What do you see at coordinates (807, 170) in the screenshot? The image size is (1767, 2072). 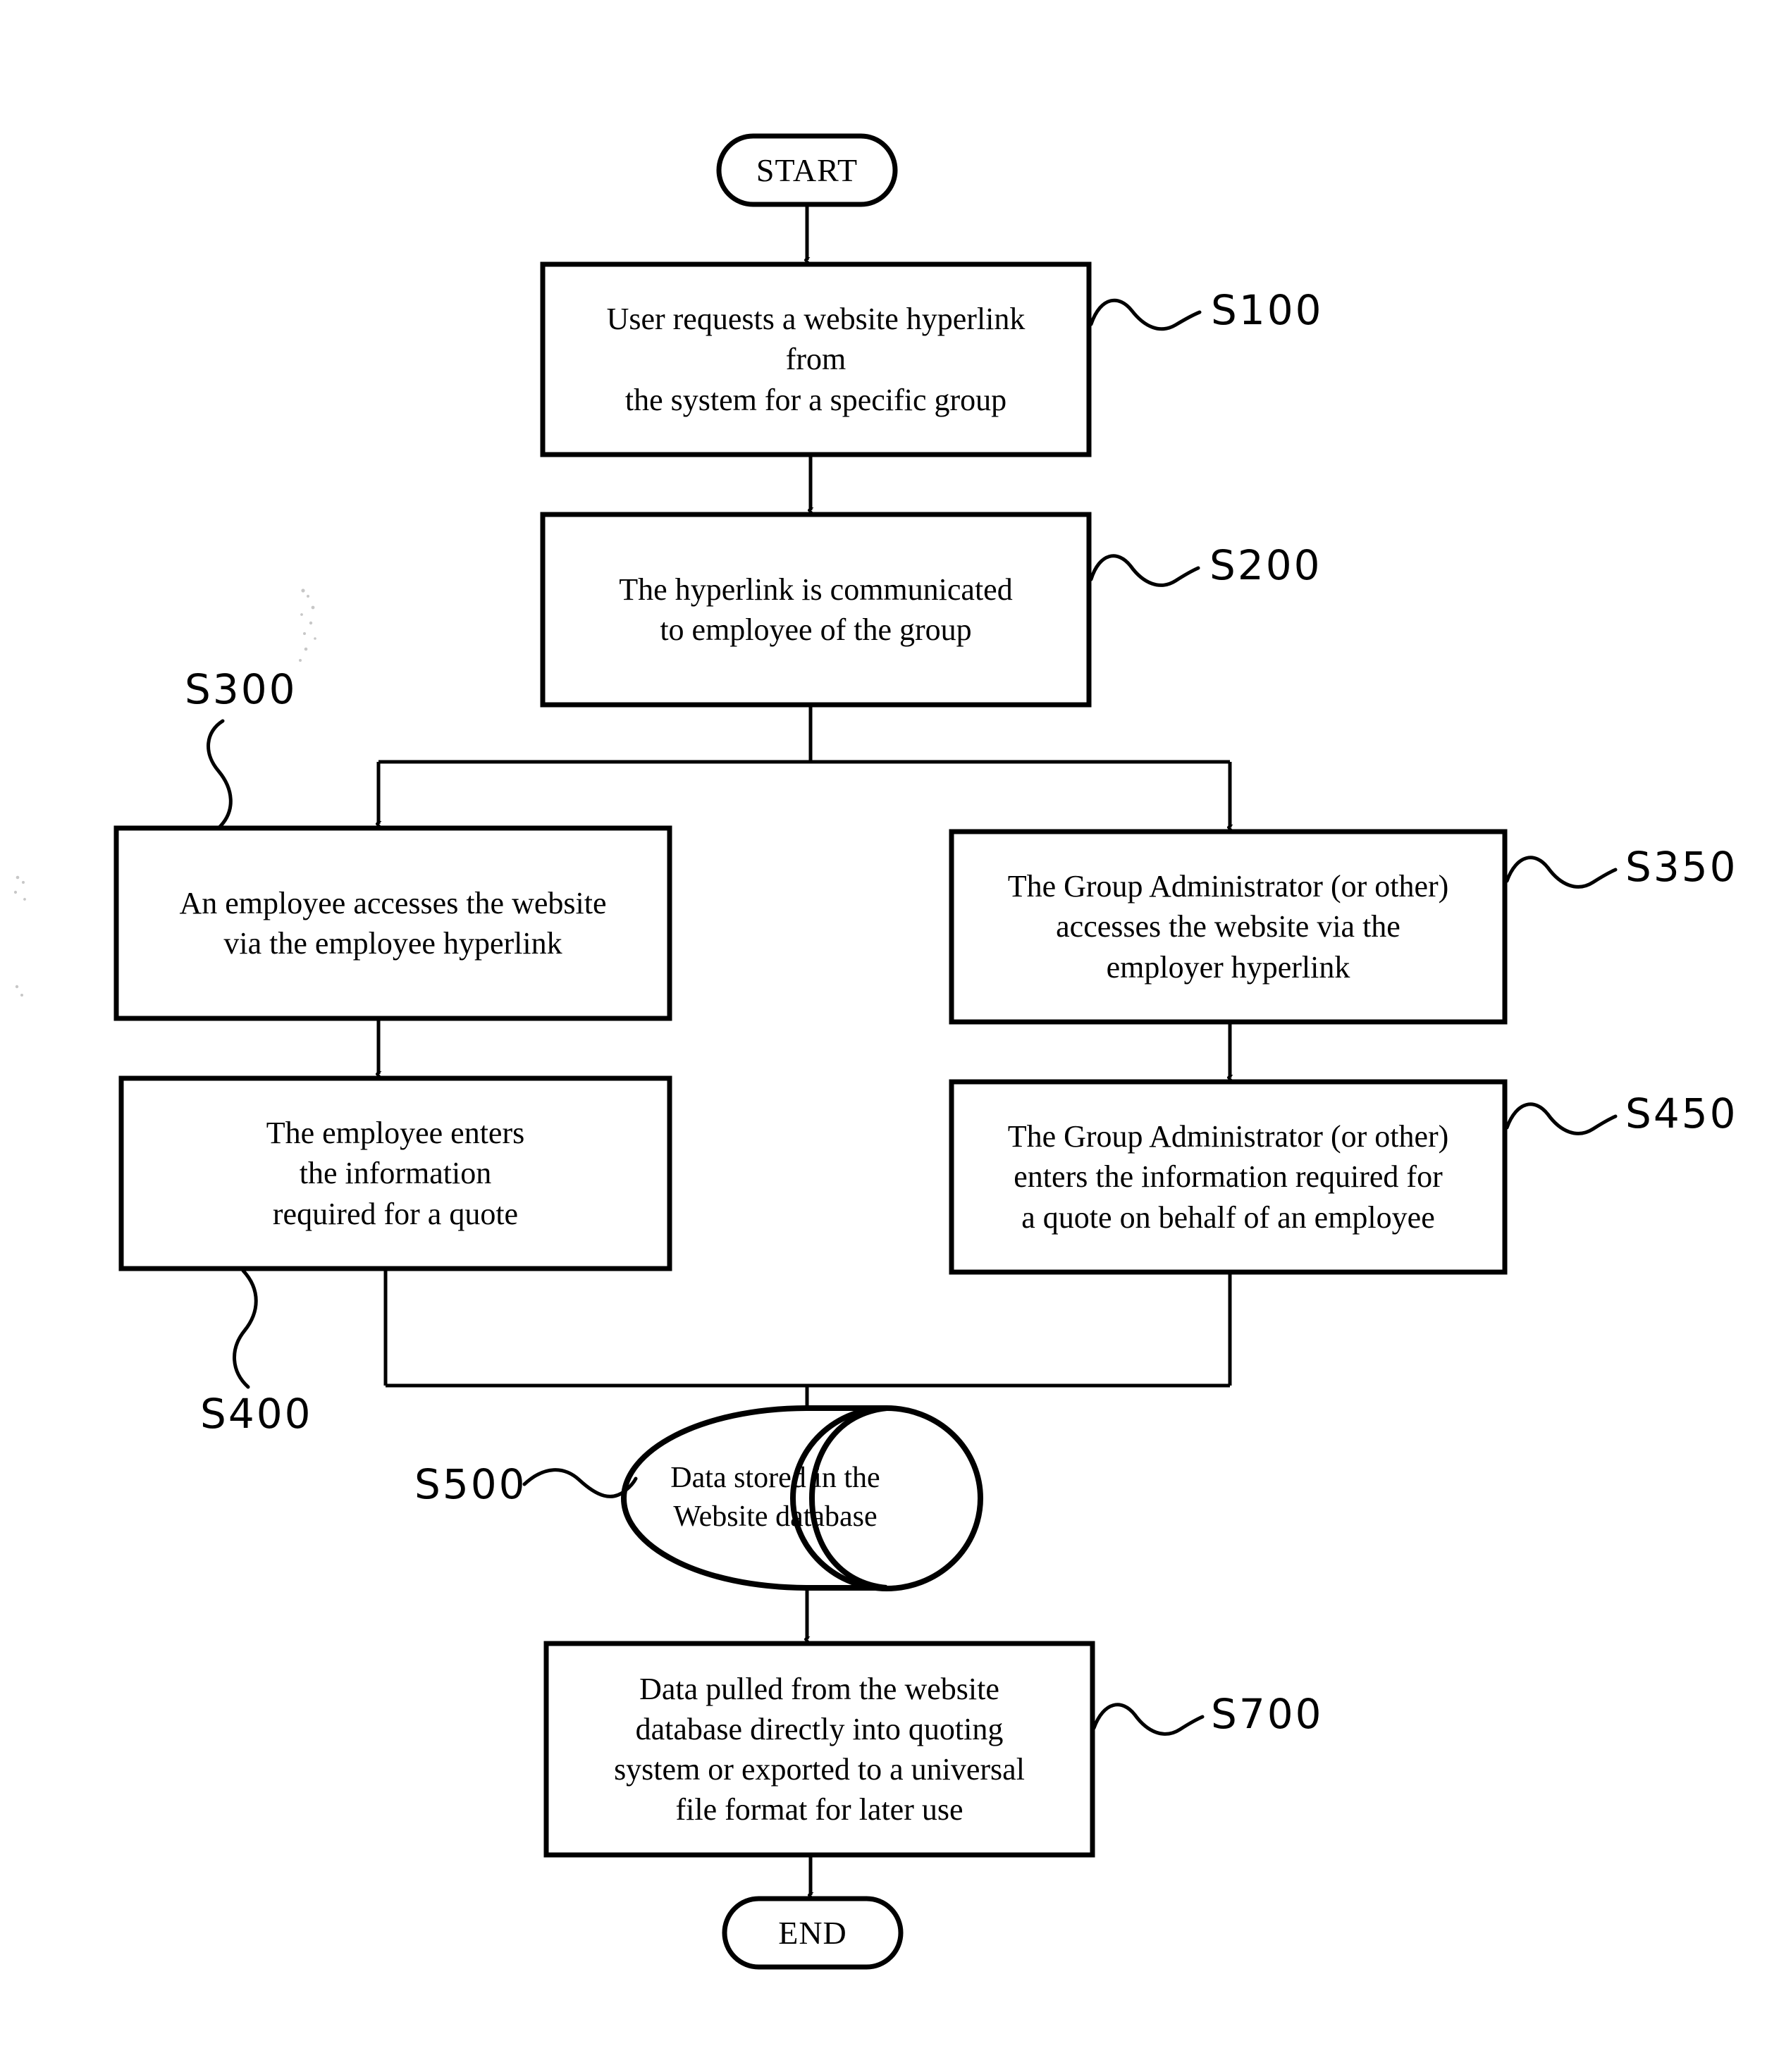 I see `node-start-shape` at bounding box center [807, 170].